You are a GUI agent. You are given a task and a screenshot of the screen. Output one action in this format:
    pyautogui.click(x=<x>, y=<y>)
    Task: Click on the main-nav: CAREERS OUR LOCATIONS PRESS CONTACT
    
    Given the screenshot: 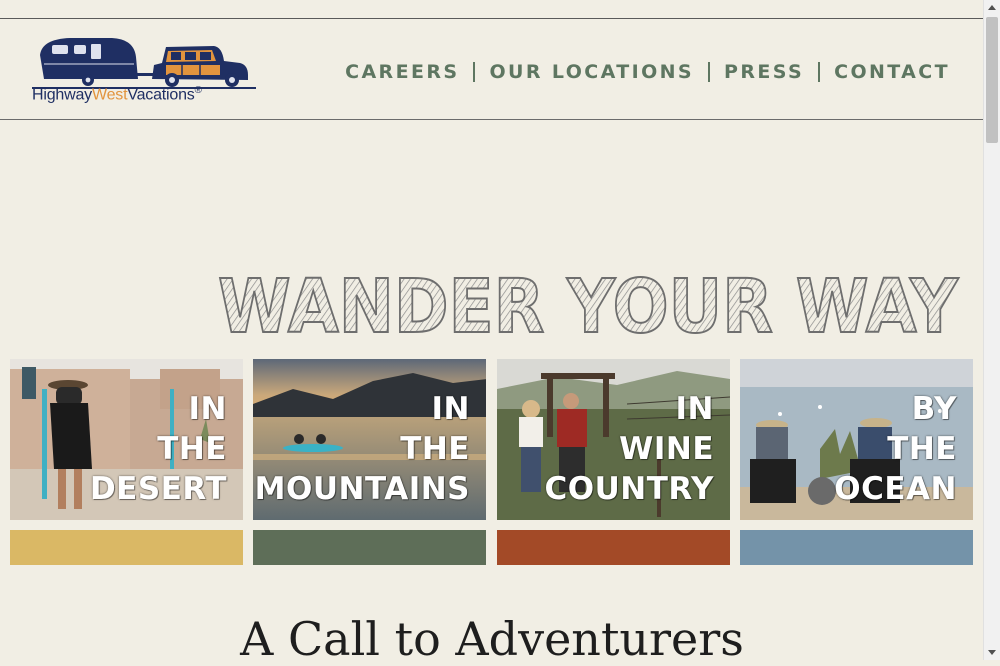 What is the action you would take?
    pyautogui.click(x=647, y=72)
    